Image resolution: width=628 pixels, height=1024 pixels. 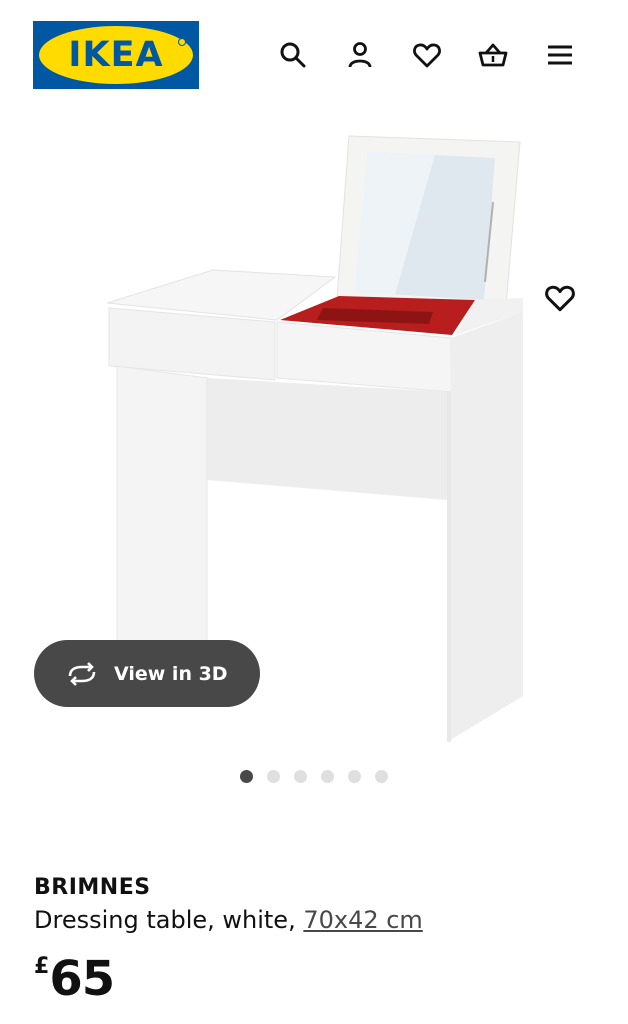 I want to click on save-to-favourites-button, so click(x=560, y=298).